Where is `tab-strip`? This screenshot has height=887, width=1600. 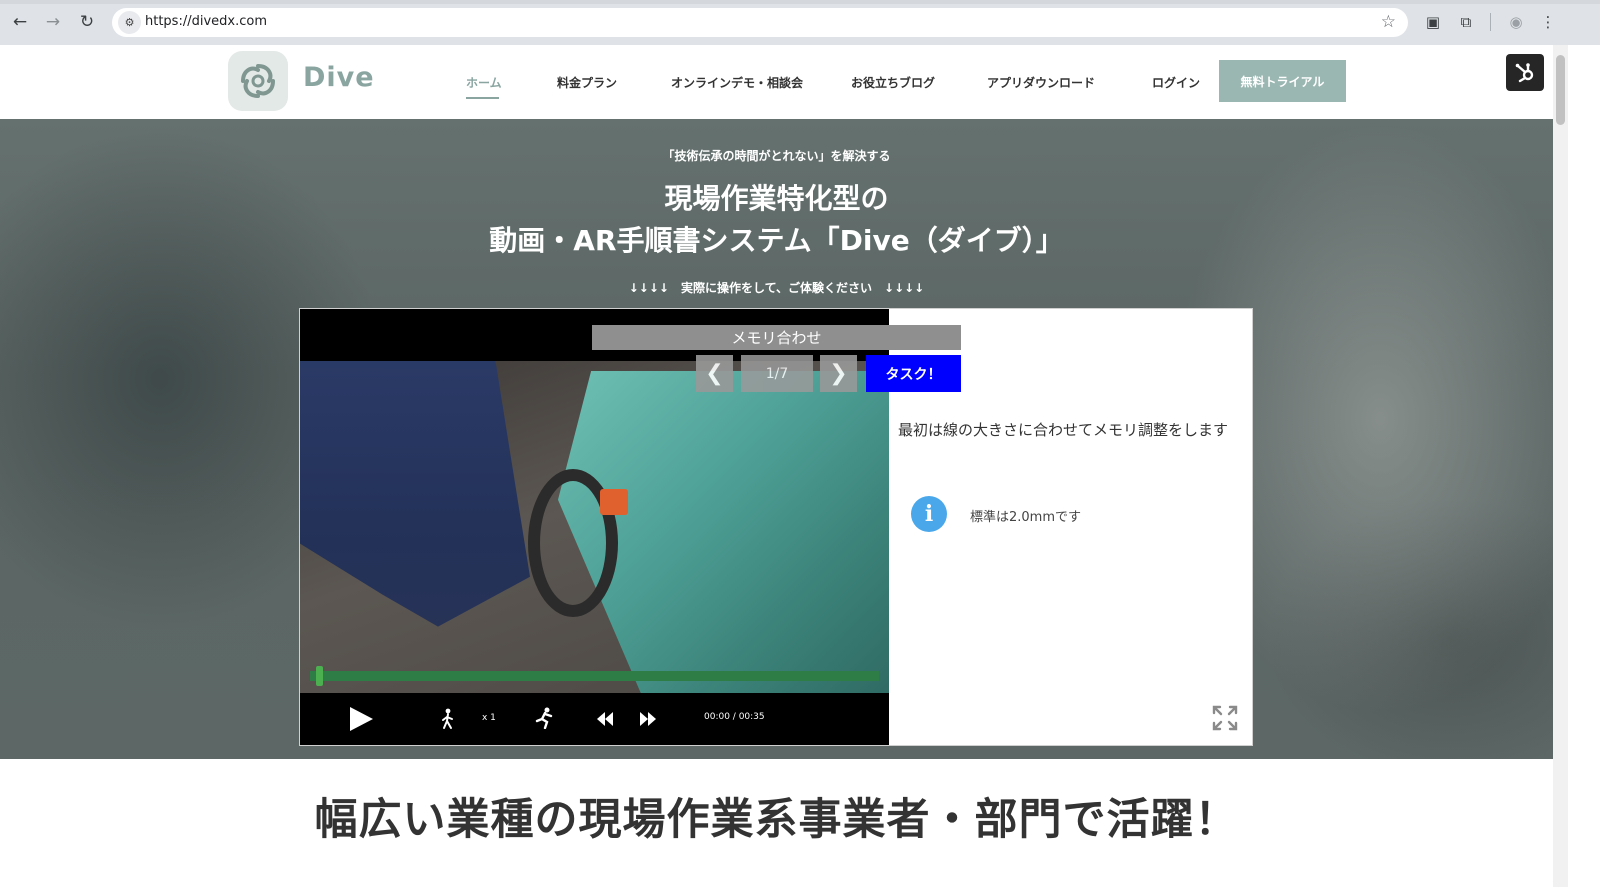
tab-strip is located at coordinates (800, 2).